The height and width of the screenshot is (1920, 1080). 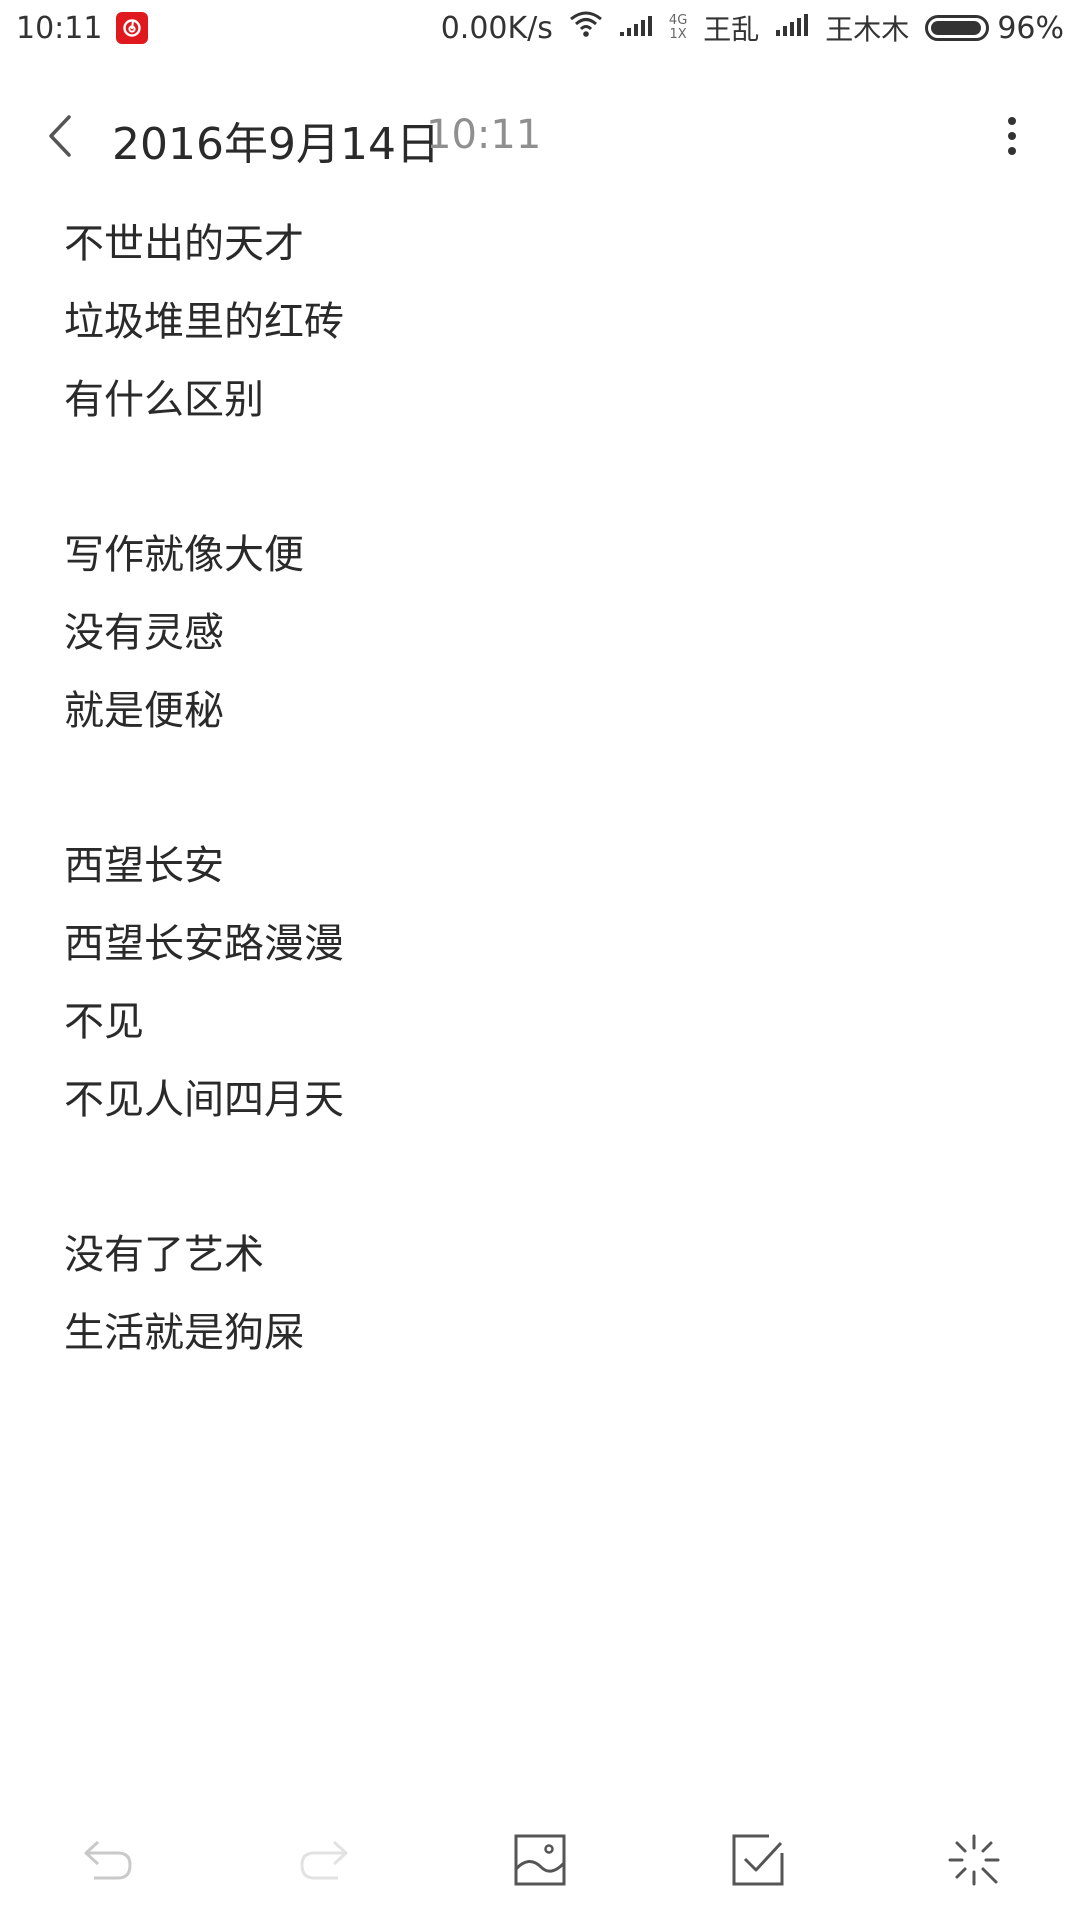 I want to click on battery-icon, so click(x=957, y=28).